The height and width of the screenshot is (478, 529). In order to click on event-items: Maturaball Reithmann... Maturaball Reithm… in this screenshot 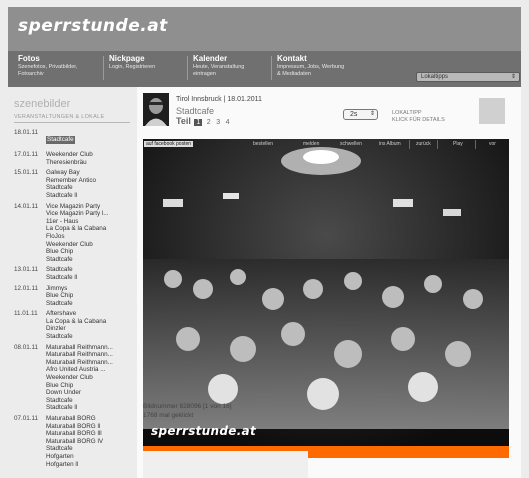, I will do `click(91, 378)`.